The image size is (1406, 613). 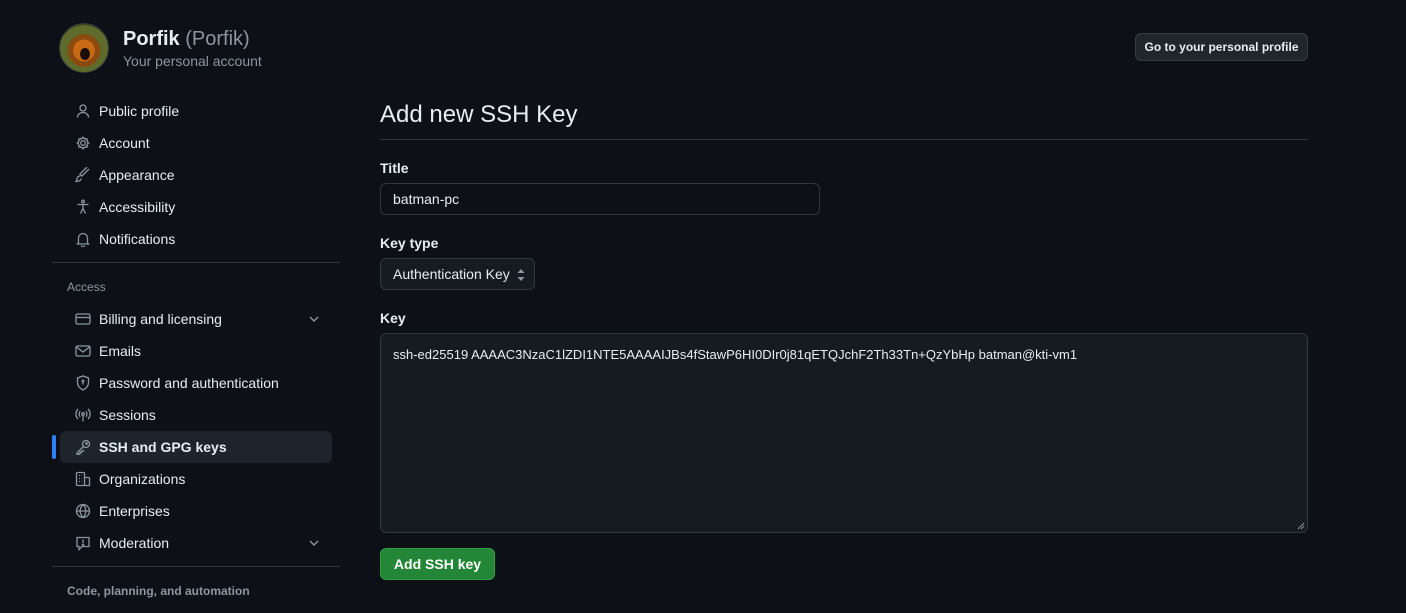 What do you see at coordinates (196, 511) in the screenshot?
I see `sidebar-item-enterprises: Enterprises` at bounding box center [196, 511].